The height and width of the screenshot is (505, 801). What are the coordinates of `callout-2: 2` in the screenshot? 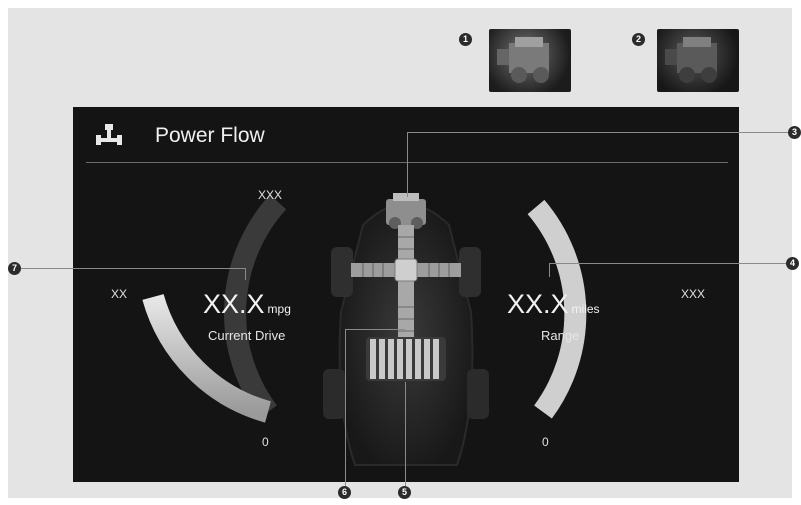 It's located at (638, 39).